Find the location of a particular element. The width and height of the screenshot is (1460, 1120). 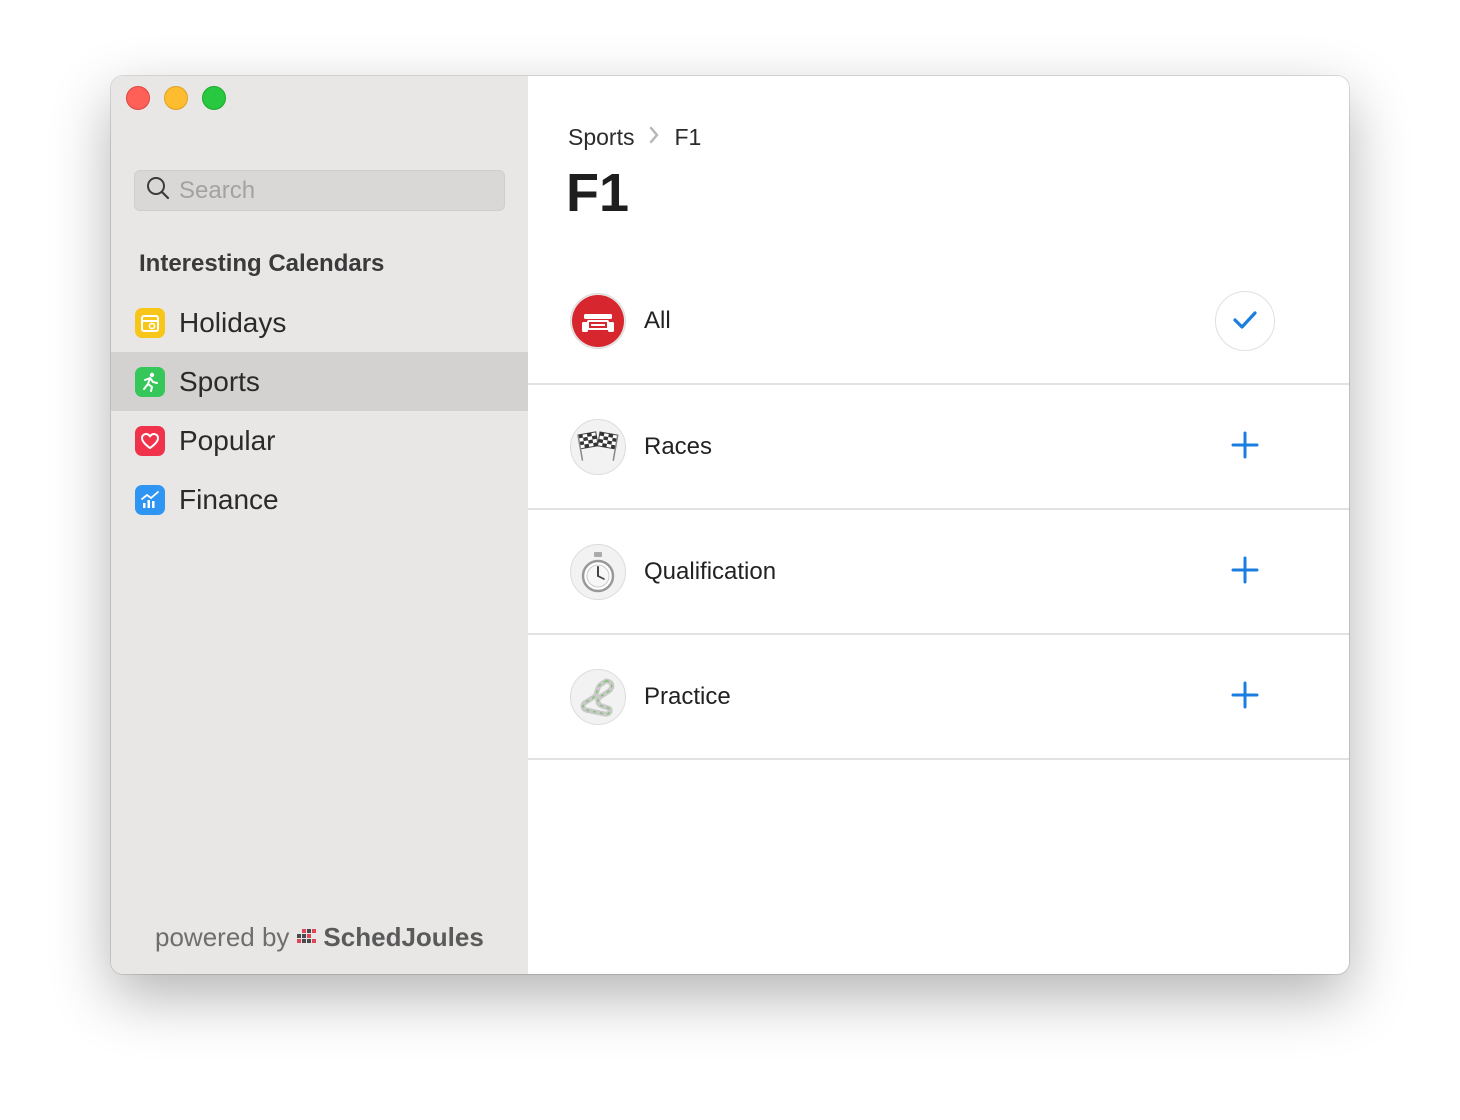

breadcrumb: Sports F1 is located at coordinates (634, 137).